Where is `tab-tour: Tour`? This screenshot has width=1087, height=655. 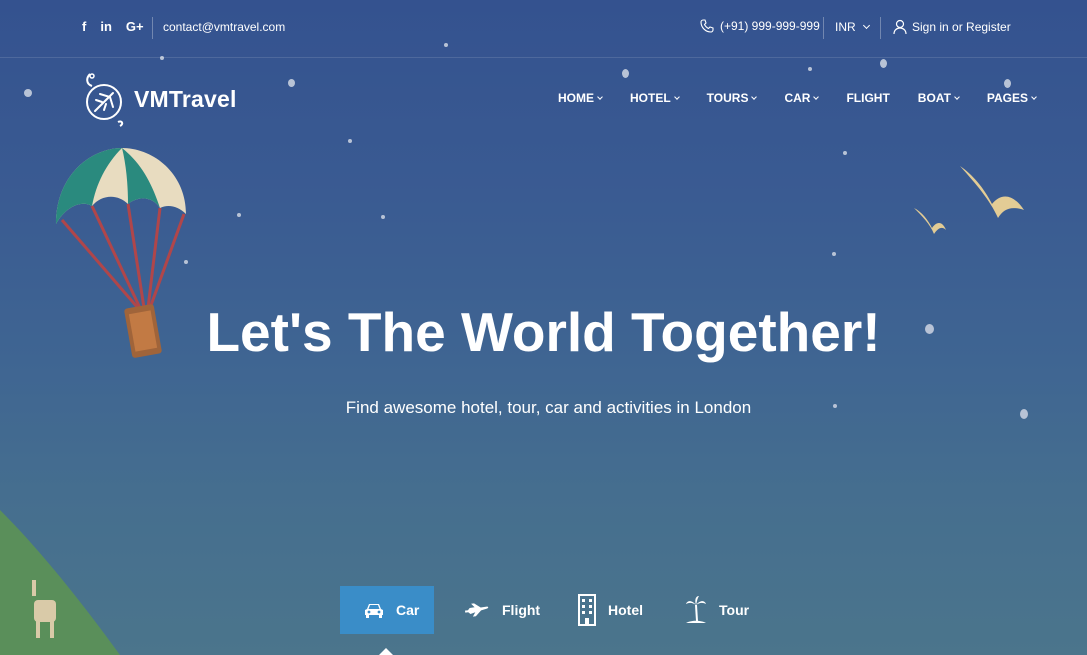
tab-tour: Tour is located at coordinates (700, 610).